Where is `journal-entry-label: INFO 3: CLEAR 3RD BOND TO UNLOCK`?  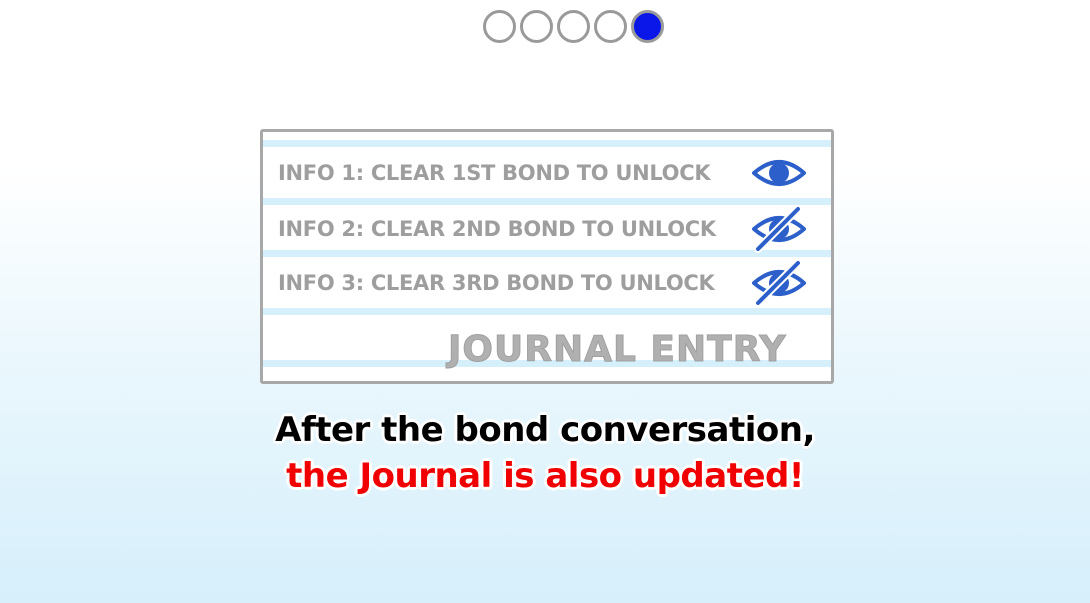 journal-entry-label: INFO 3: CLEAR 3RD BOND TO UNLOCK is located at coordinates (496, 283).